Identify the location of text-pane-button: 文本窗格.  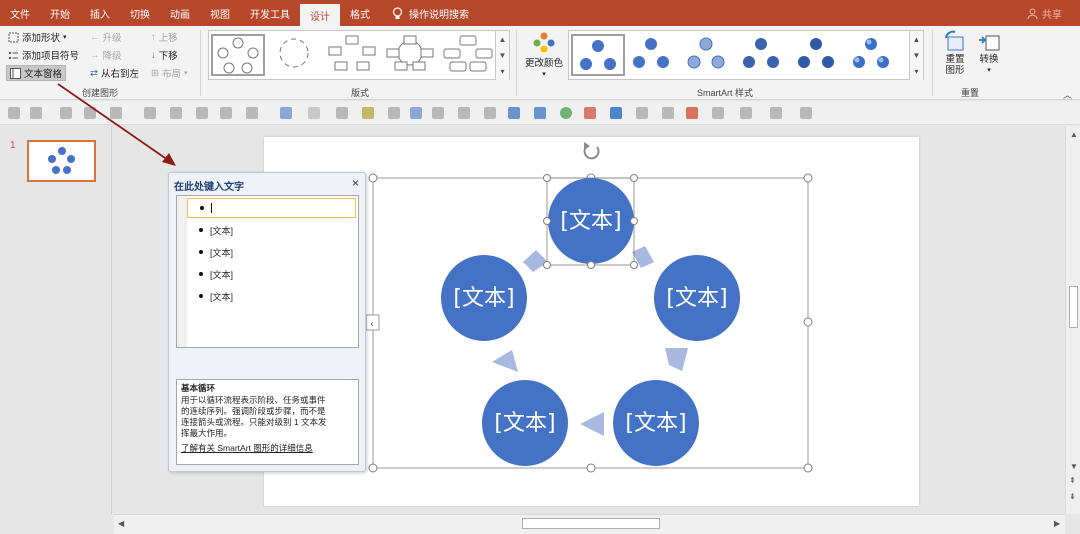
(36, 73).